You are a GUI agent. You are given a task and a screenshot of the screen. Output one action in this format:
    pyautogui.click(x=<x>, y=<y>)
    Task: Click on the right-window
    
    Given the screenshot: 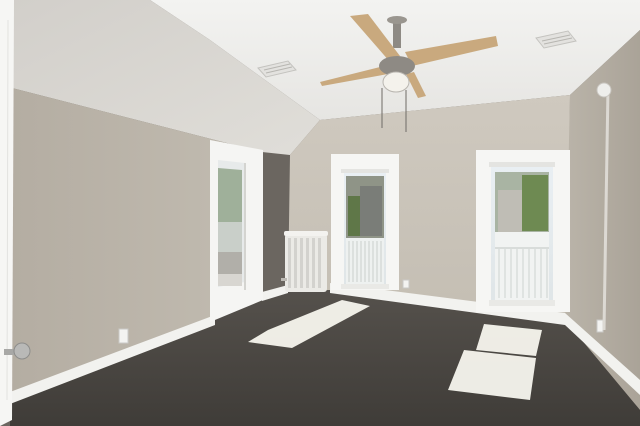 What is the action you would take?
    pyautogui.click(x=523, y=231)
    